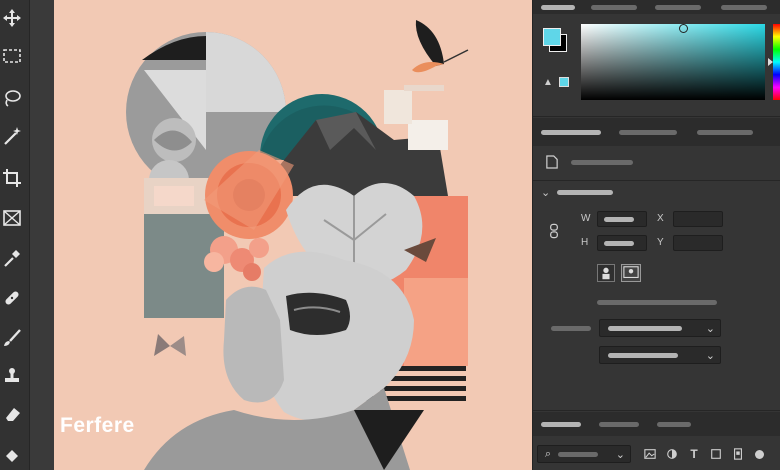  I want to click on x-label: X, so click(660, 218).